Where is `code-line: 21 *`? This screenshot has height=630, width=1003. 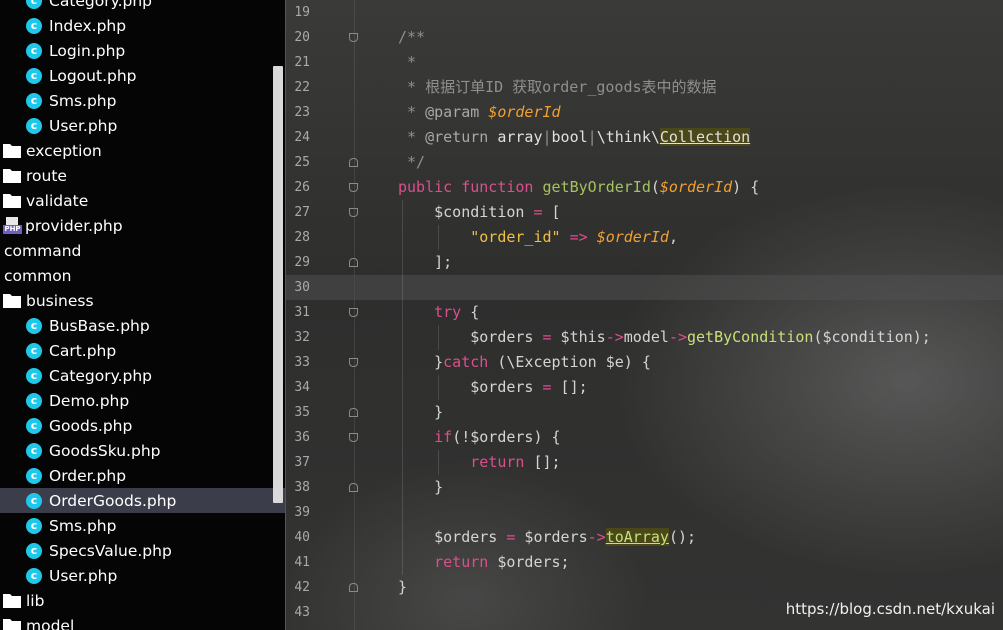
code-line: 21 * is located at coordinates (644, 62).